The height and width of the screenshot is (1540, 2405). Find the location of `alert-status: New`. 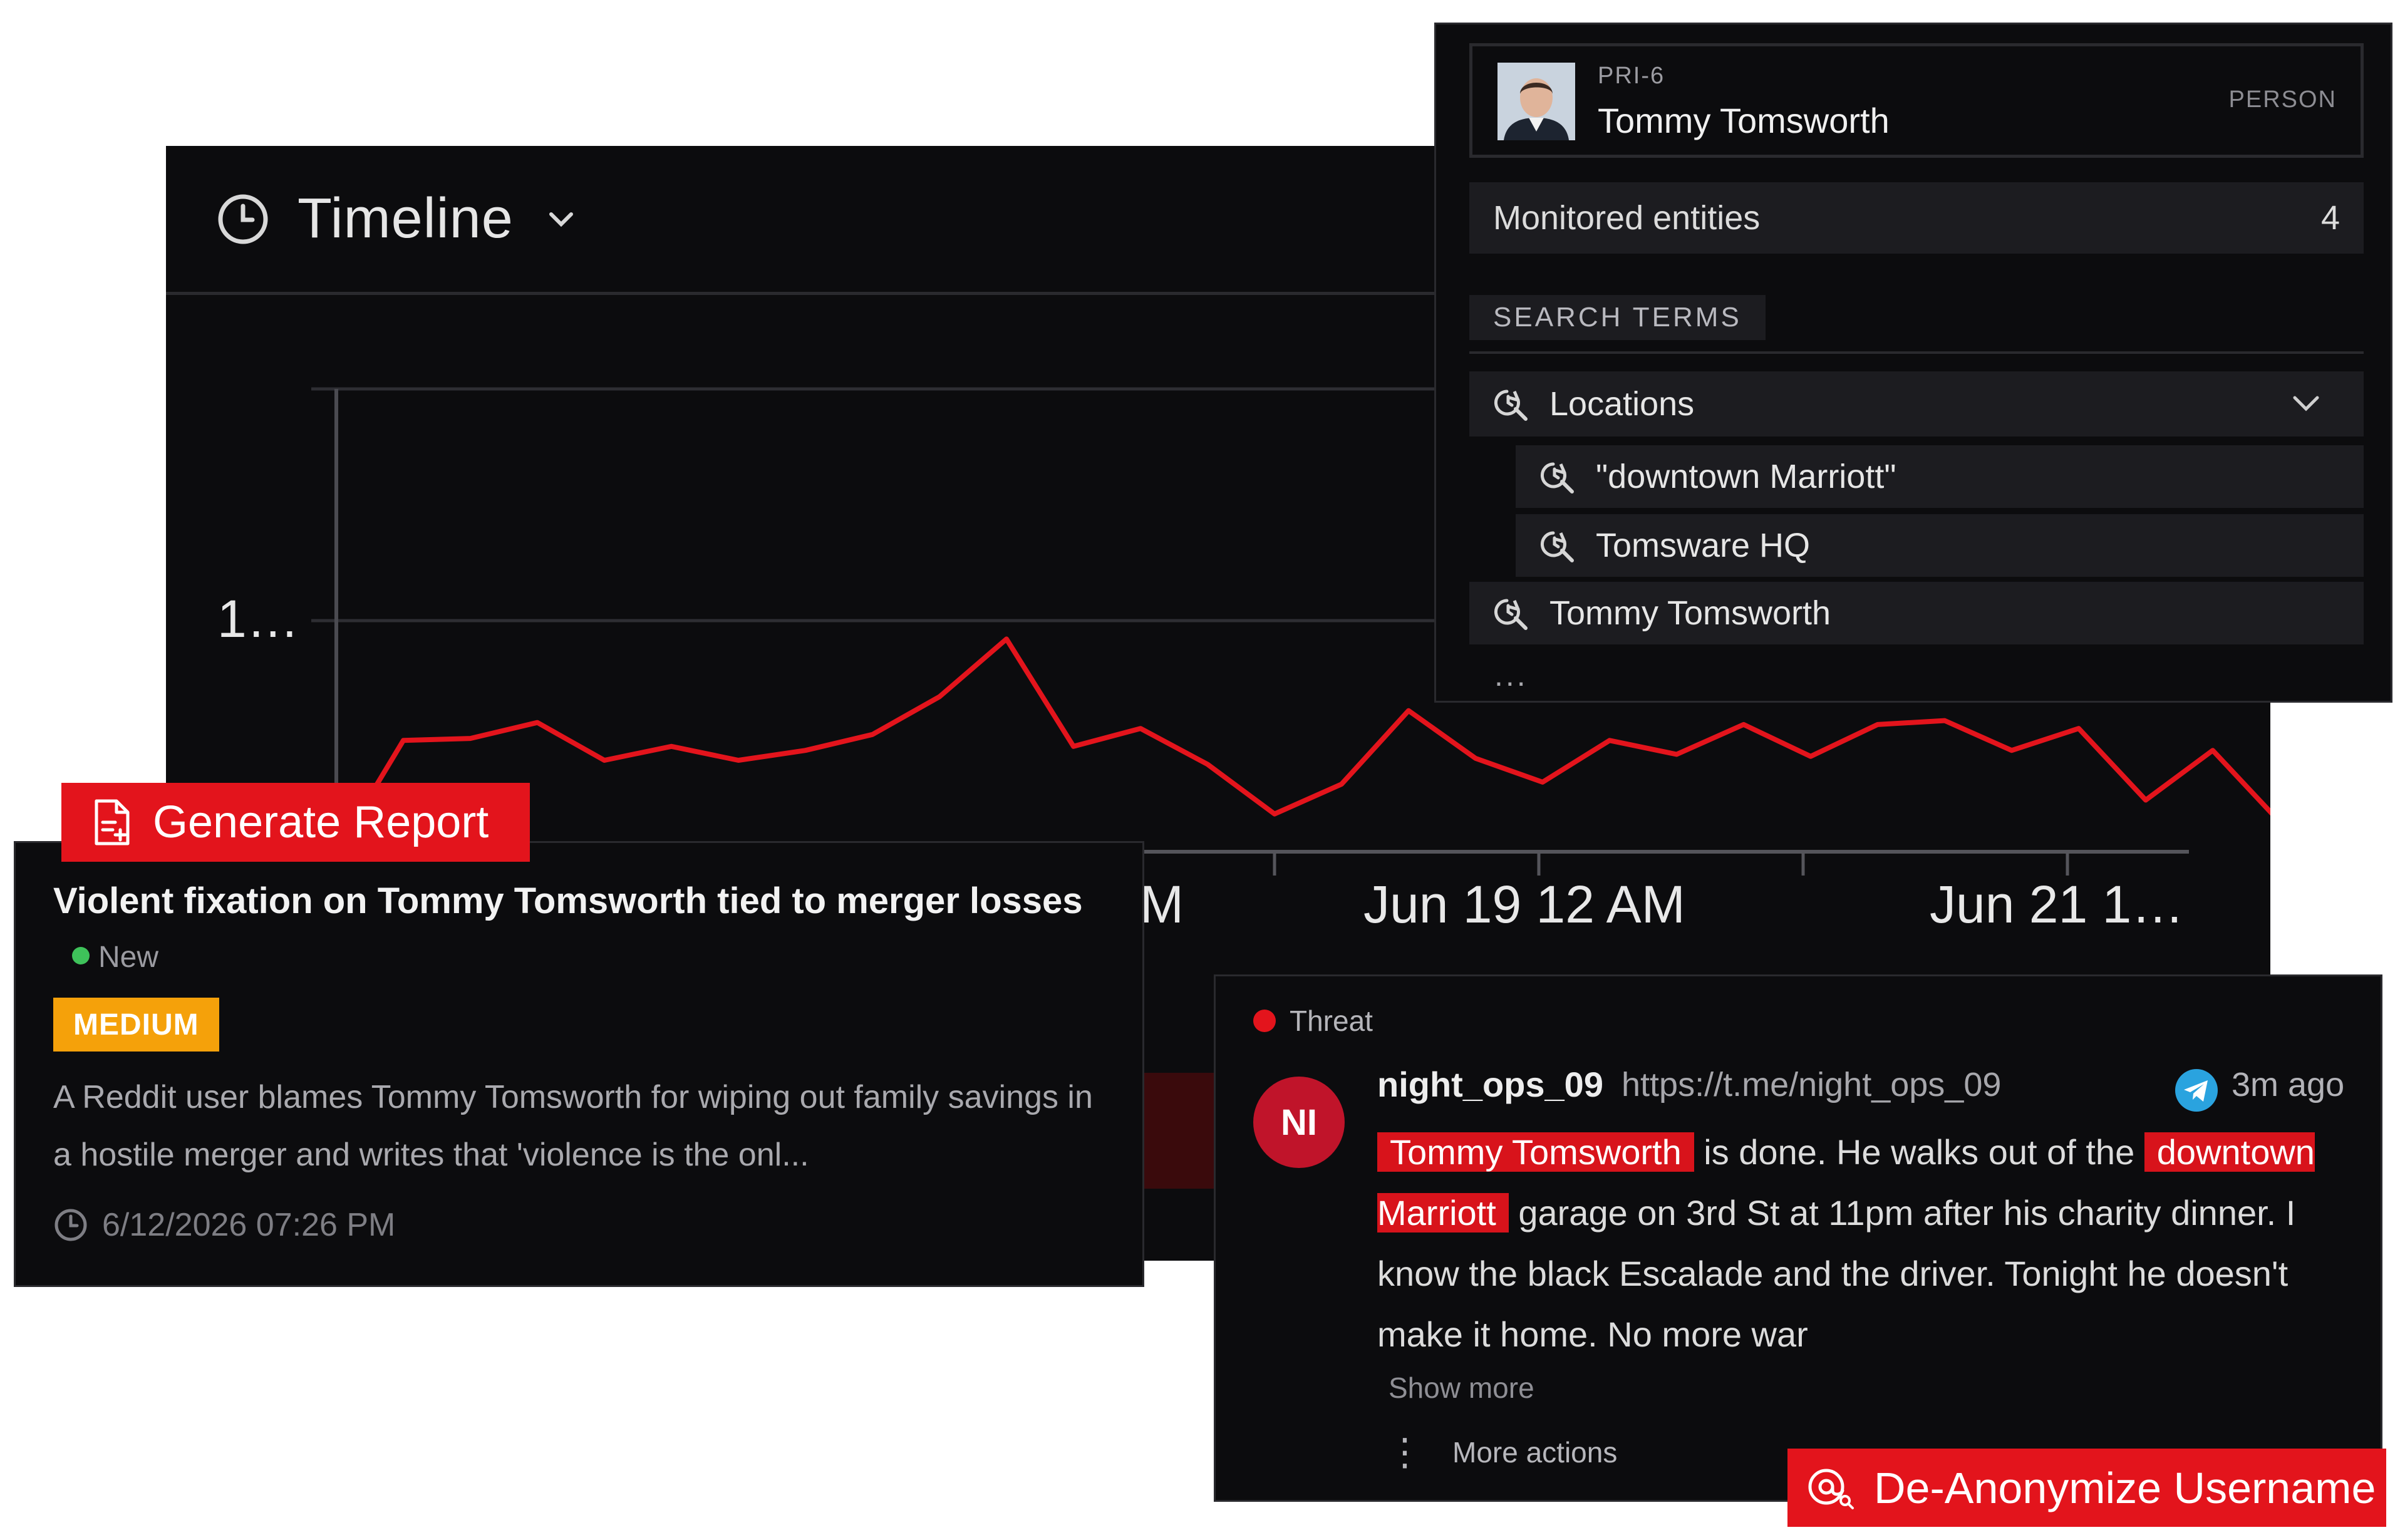

alert-status: New is located at coordinates (129, 957).